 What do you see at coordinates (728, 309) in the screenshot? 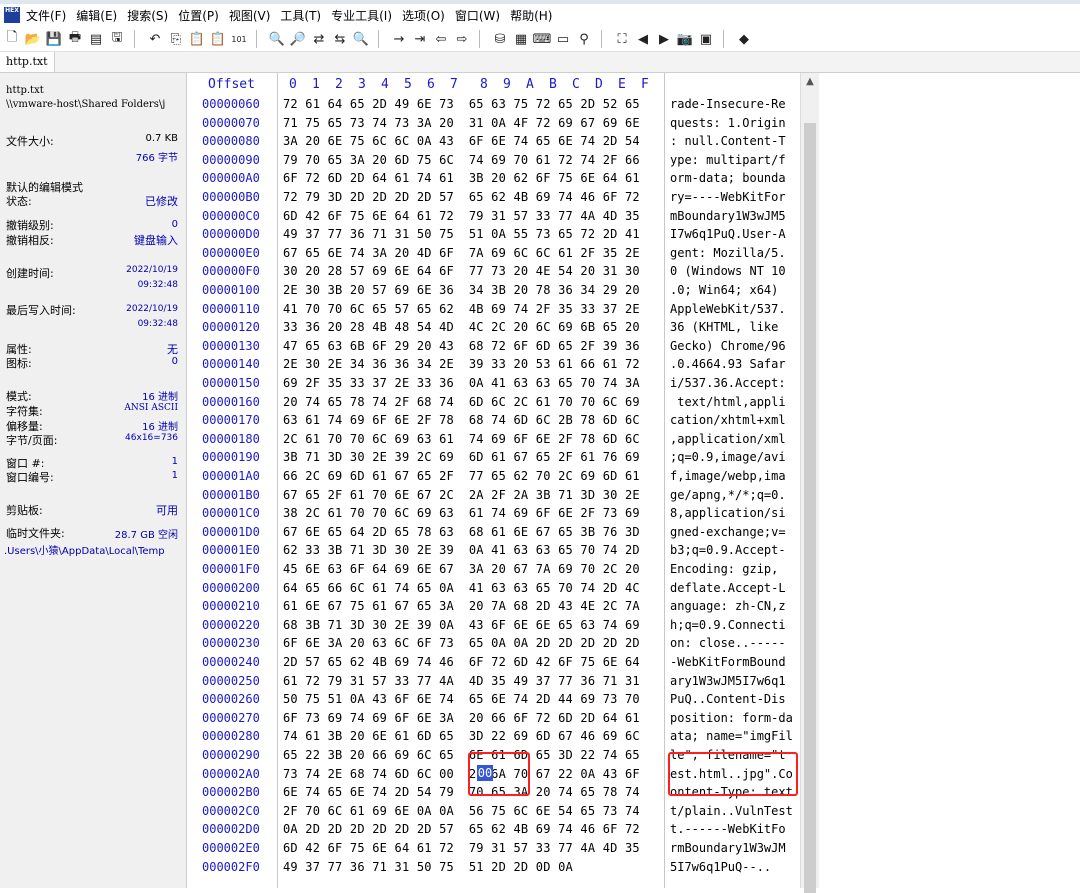
I see `row-ascii: AppleWebKit/537.` at bounding box center [728, 309].